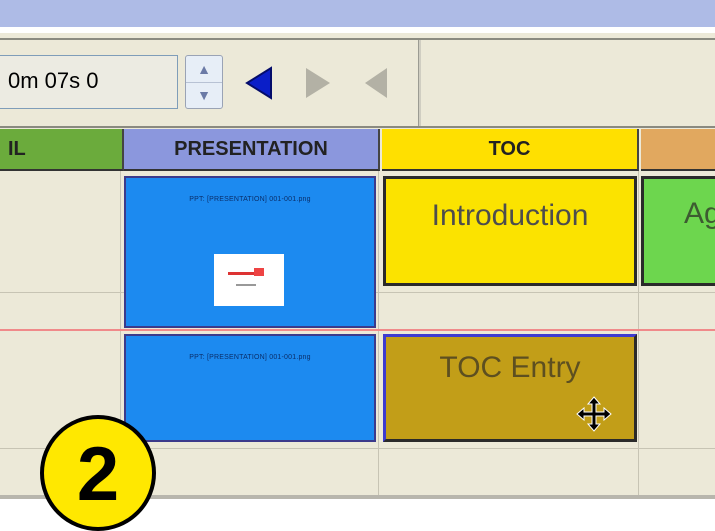 Image resolution: width=715 pixels, height=531 pixels. I want to click on column-header-label: IL, so click(17, 148).